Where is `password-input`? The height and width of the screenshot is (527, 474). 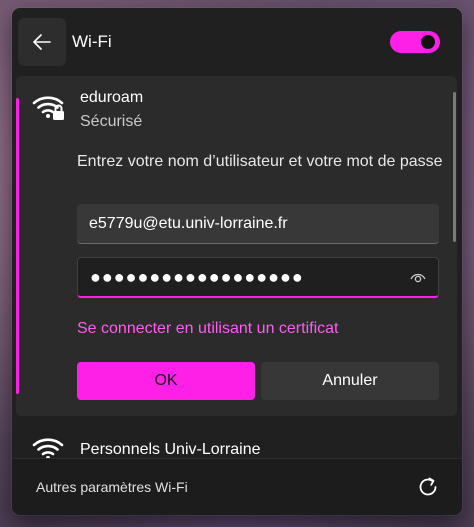 password-input is located at coordinates (258, 277).